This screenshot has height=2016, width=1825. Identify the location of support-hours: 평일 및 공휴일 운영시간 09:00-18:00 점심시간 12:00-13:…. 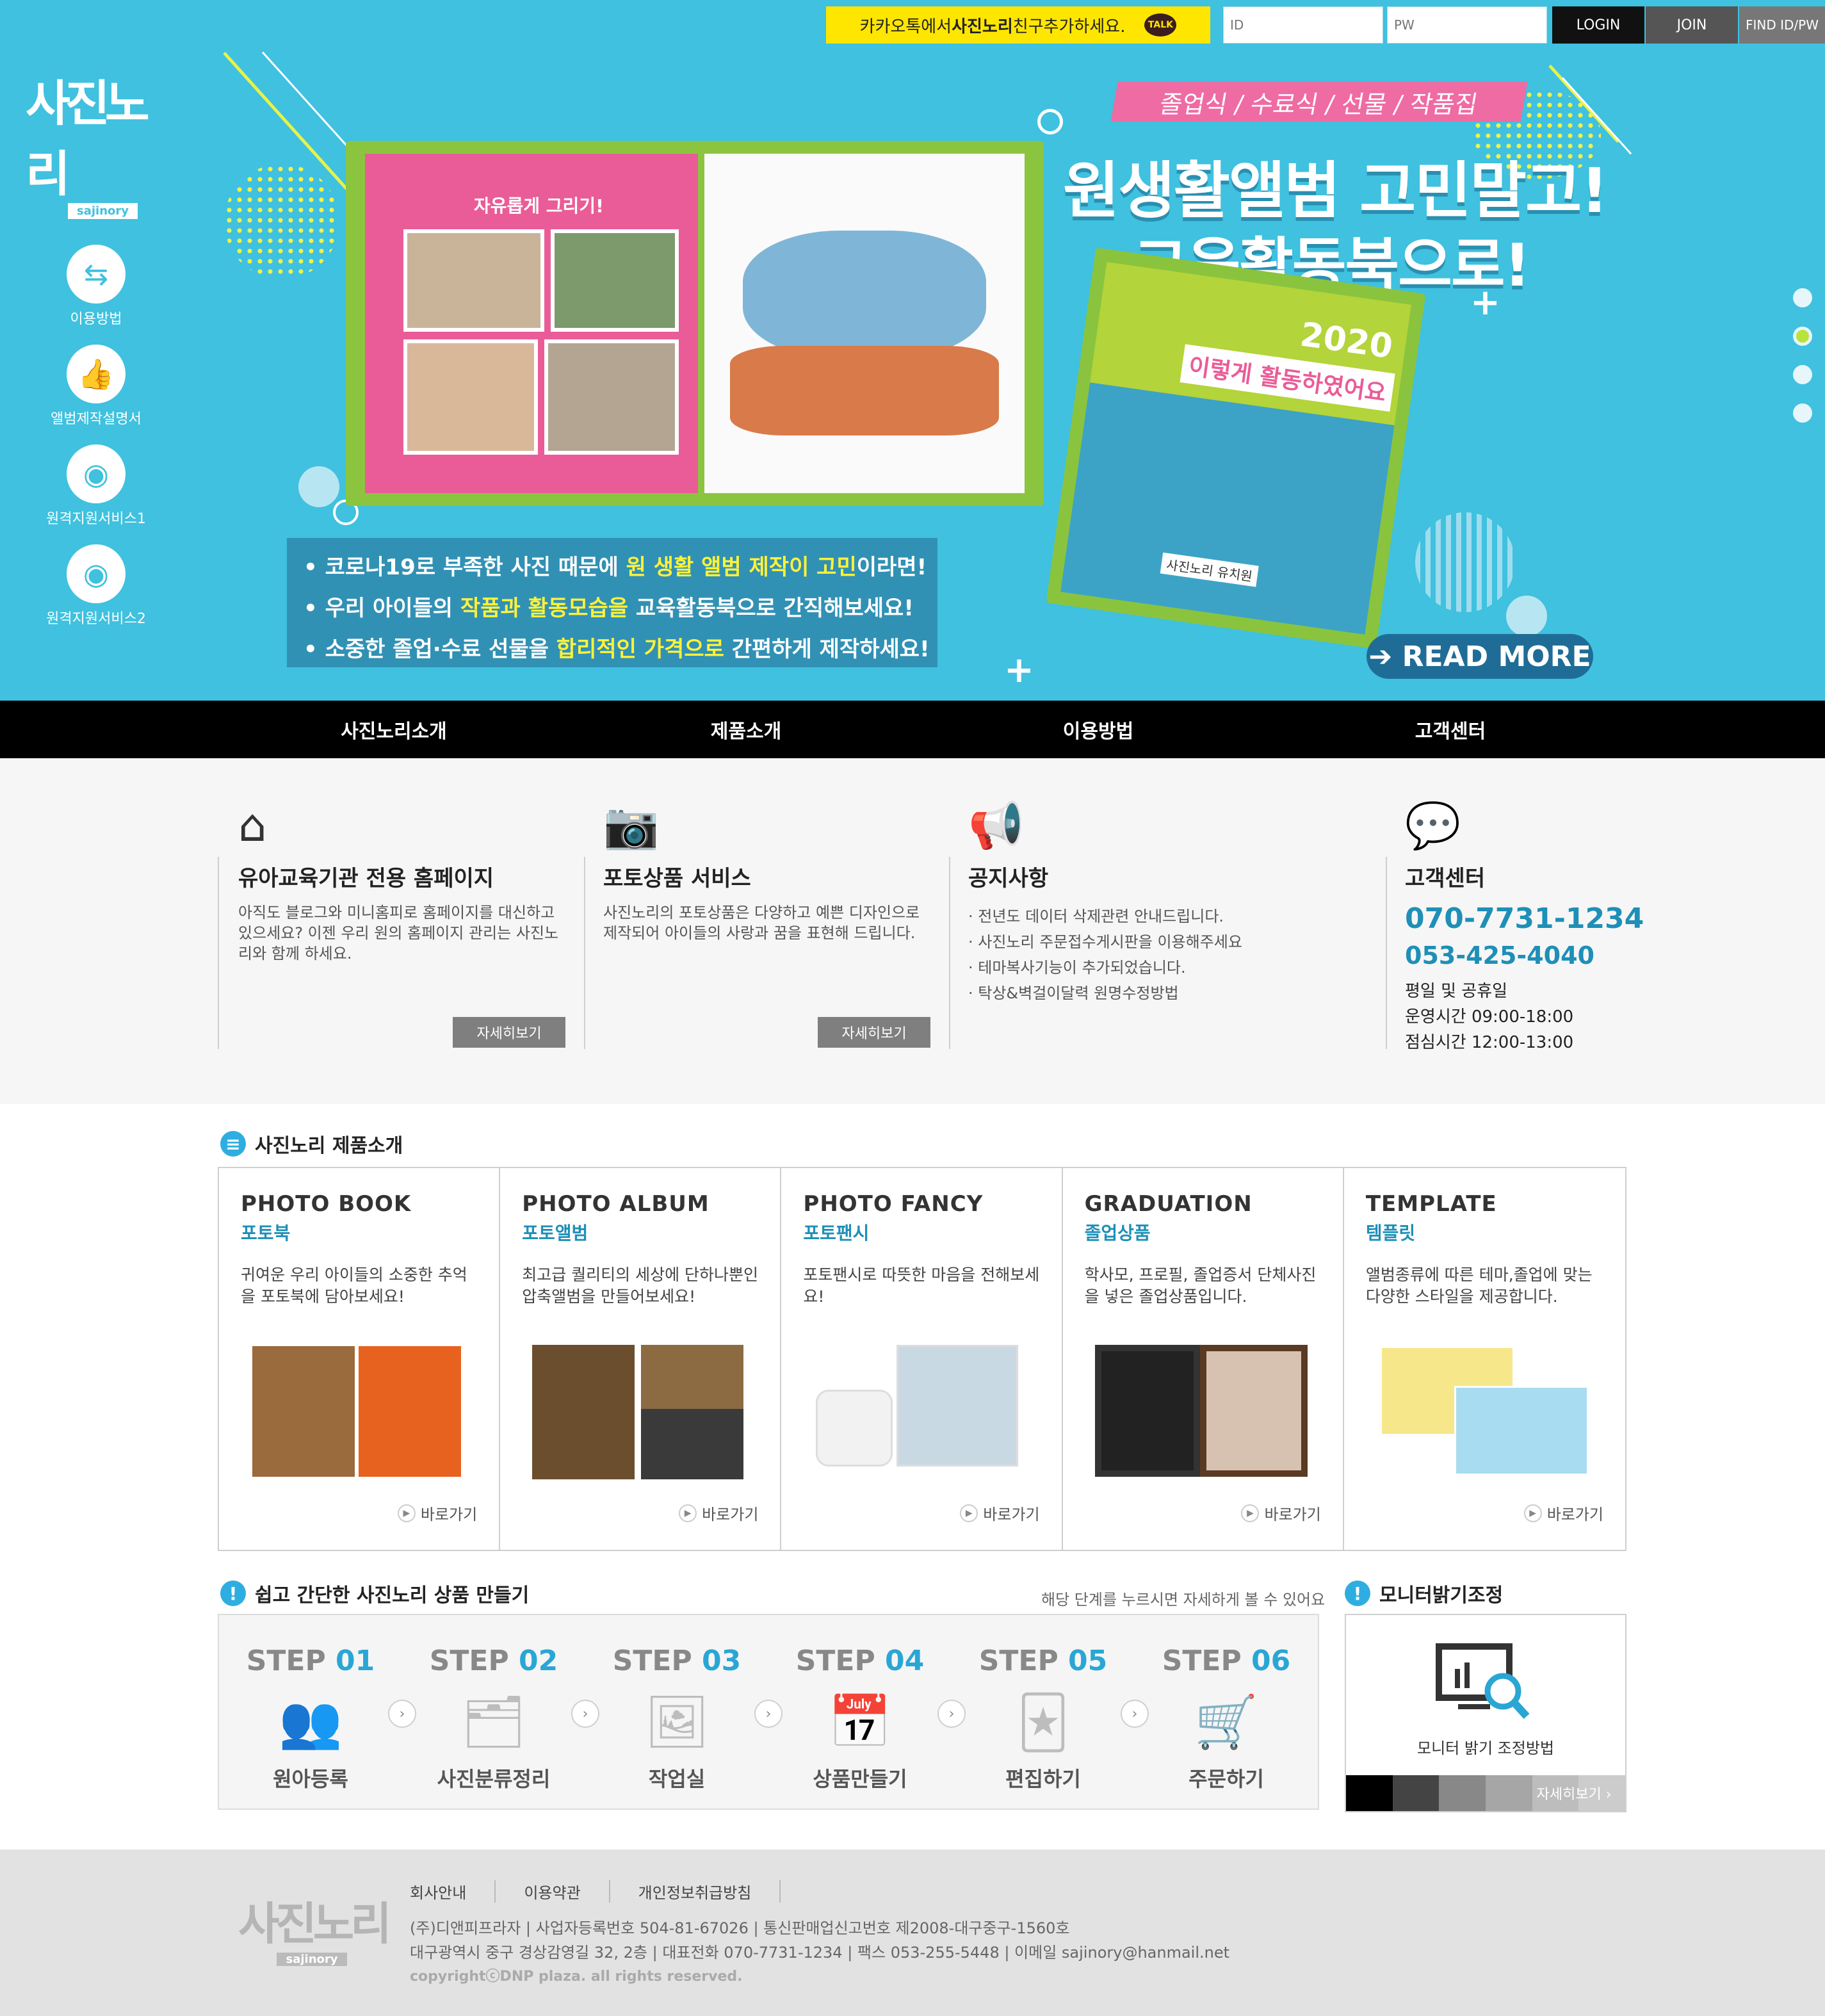
(1489, 1017).